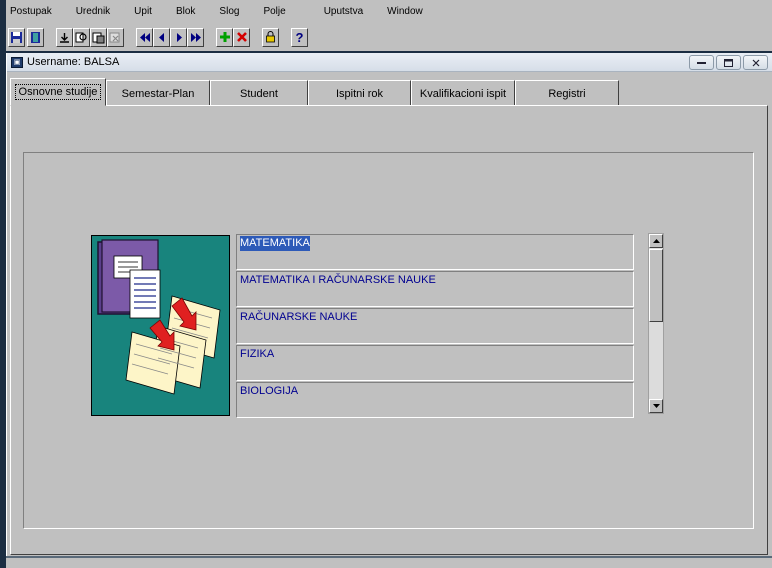 This screenshot has height=568, width=772. What do you see at coordinates (270, 37) in the screenshot?
I see `lock-record-icon` at bounding box center [270, 37].